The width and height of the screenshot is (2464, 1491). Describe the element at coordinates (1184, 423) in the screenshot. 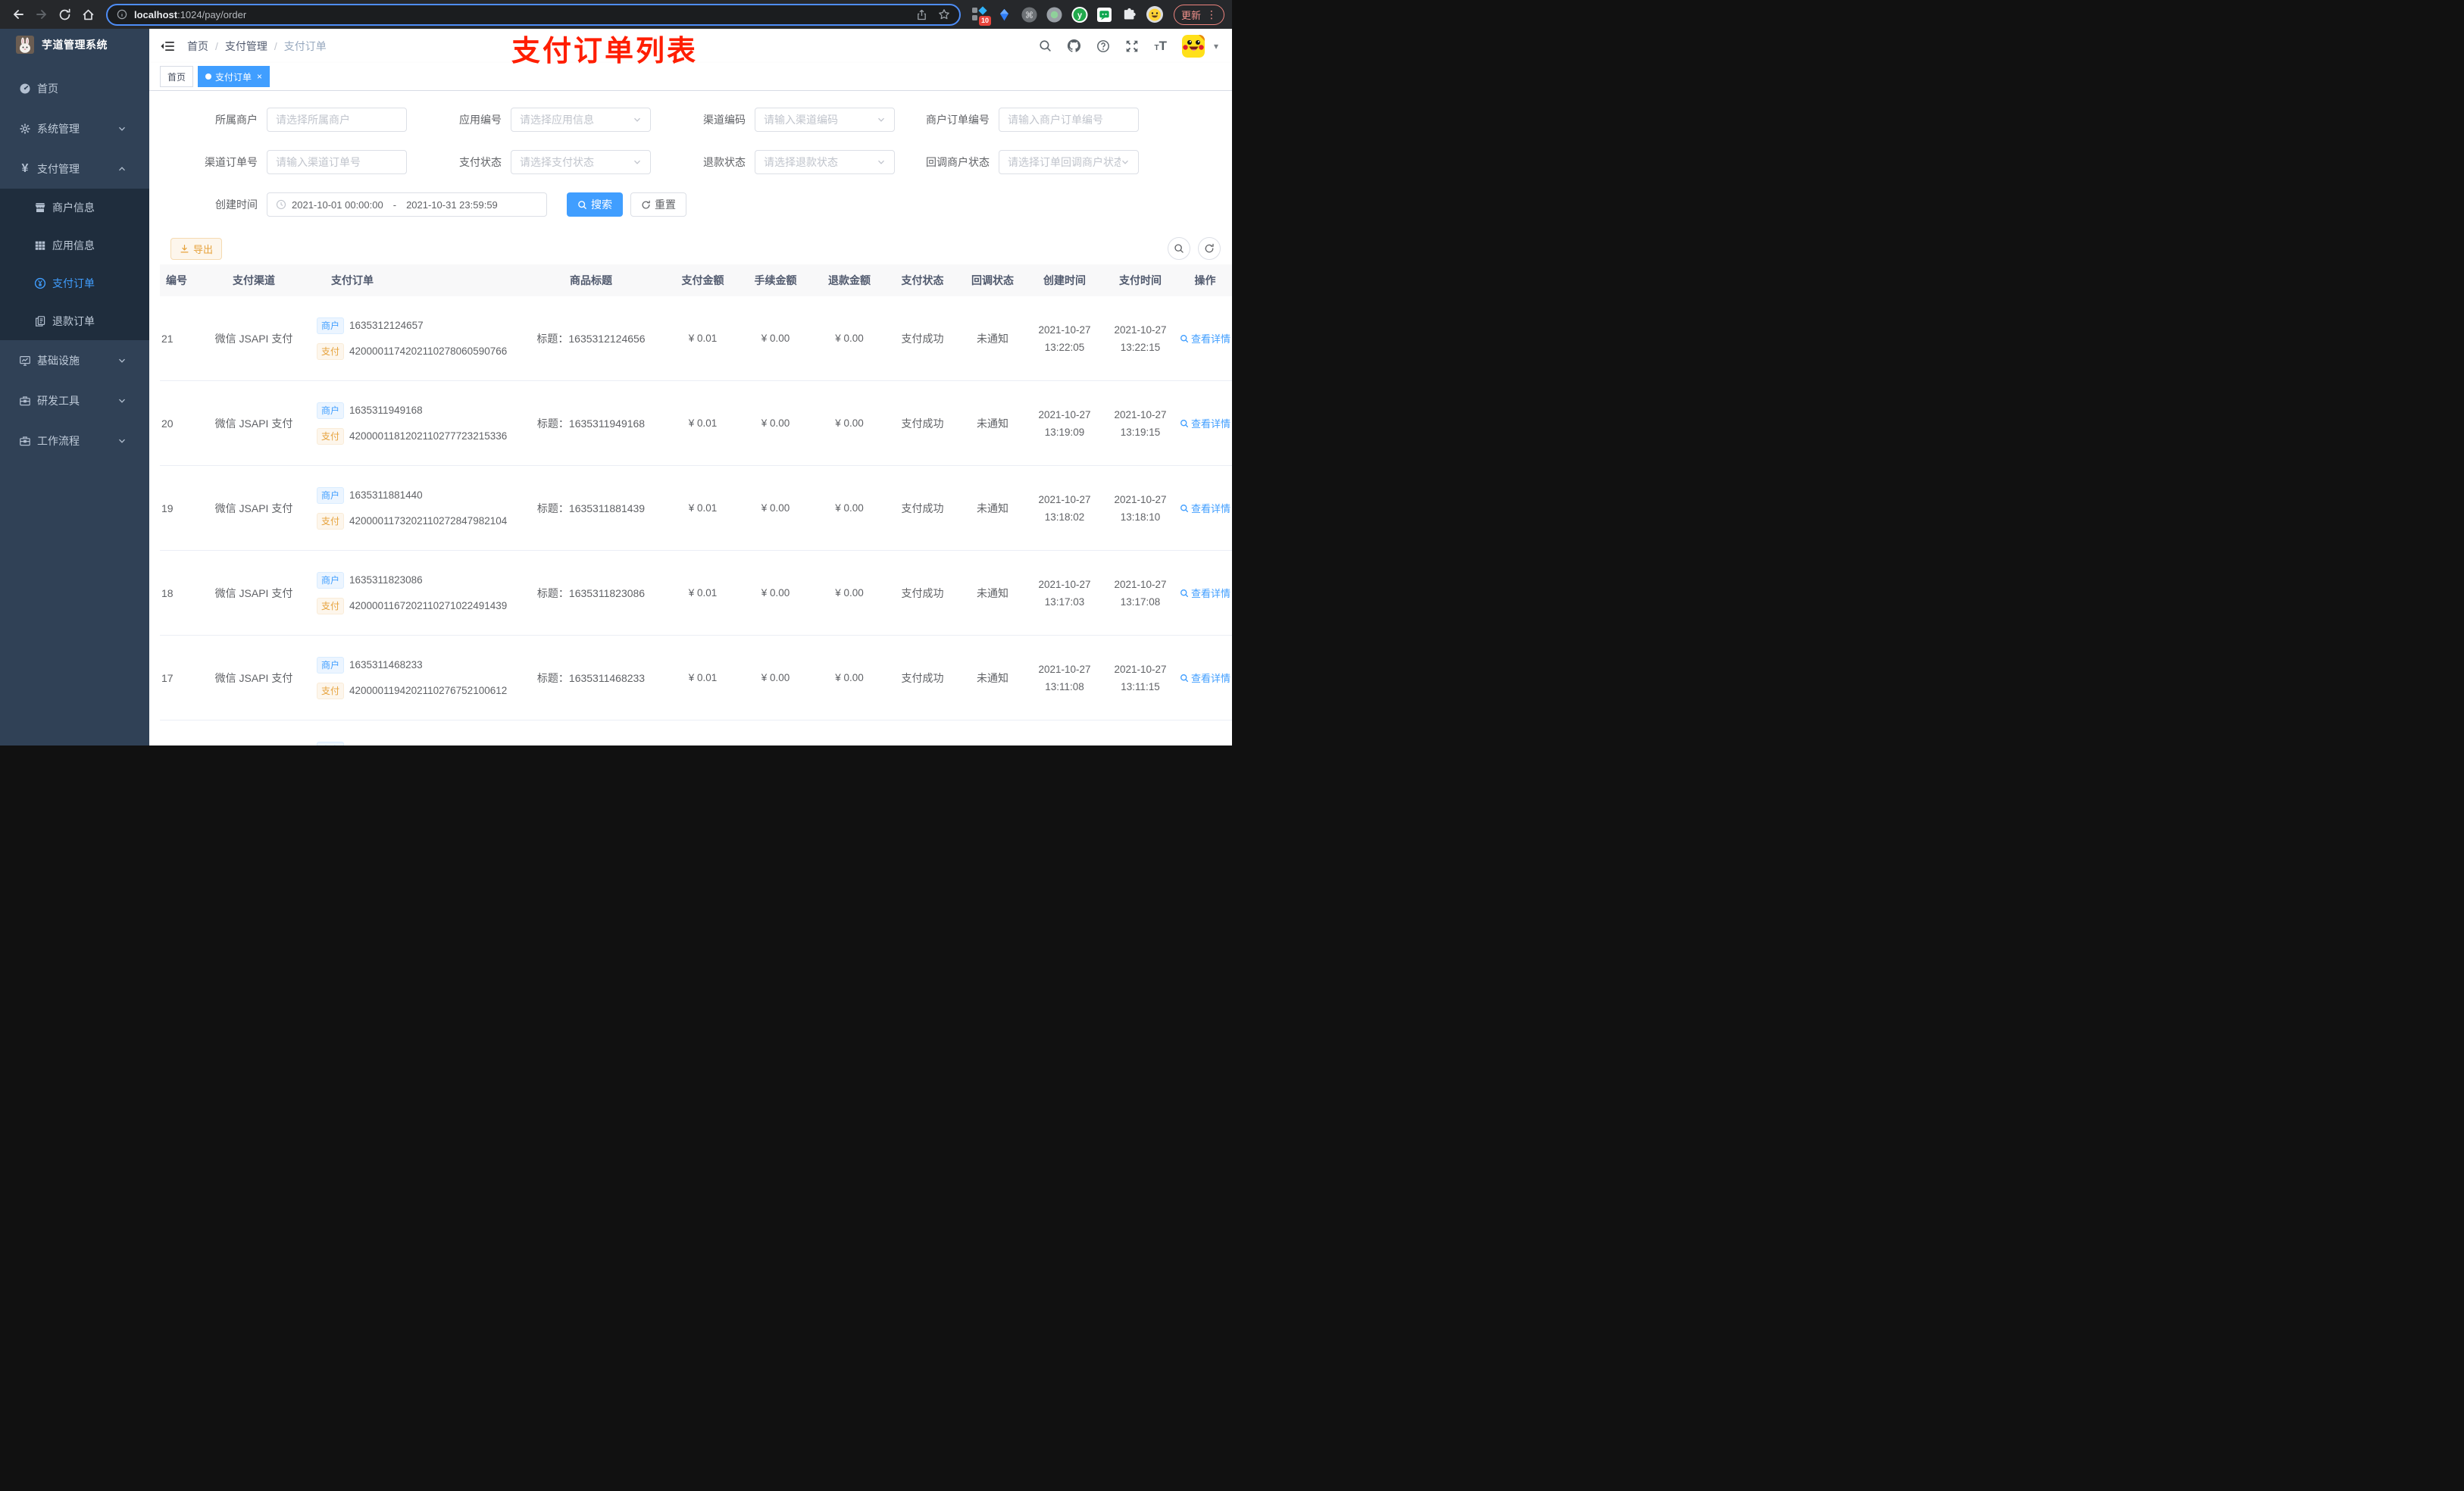

I see `magnifier-icon` at that location.